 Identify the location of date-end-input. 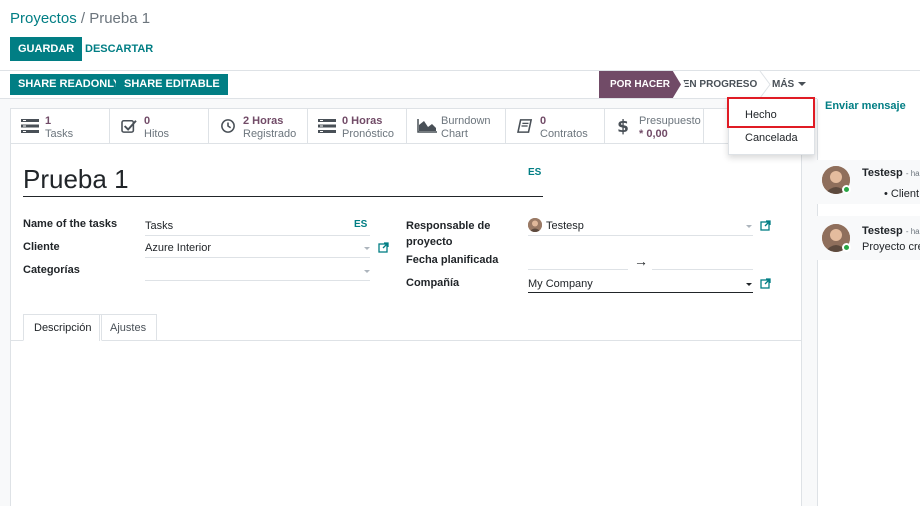
(702, 269).